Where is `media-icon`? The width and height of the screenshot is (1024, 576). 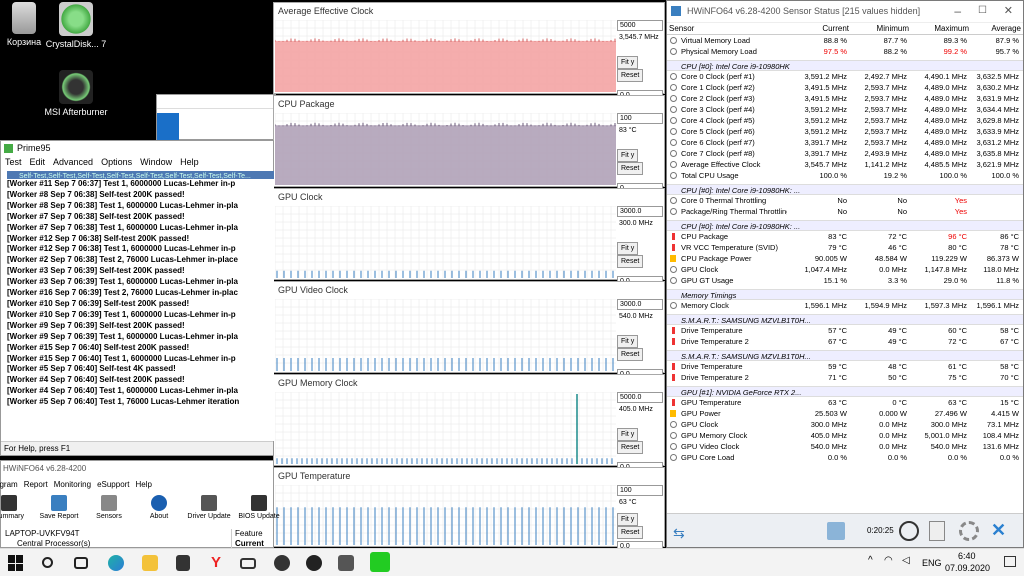
media-icon is located at coordinates (282, 563).